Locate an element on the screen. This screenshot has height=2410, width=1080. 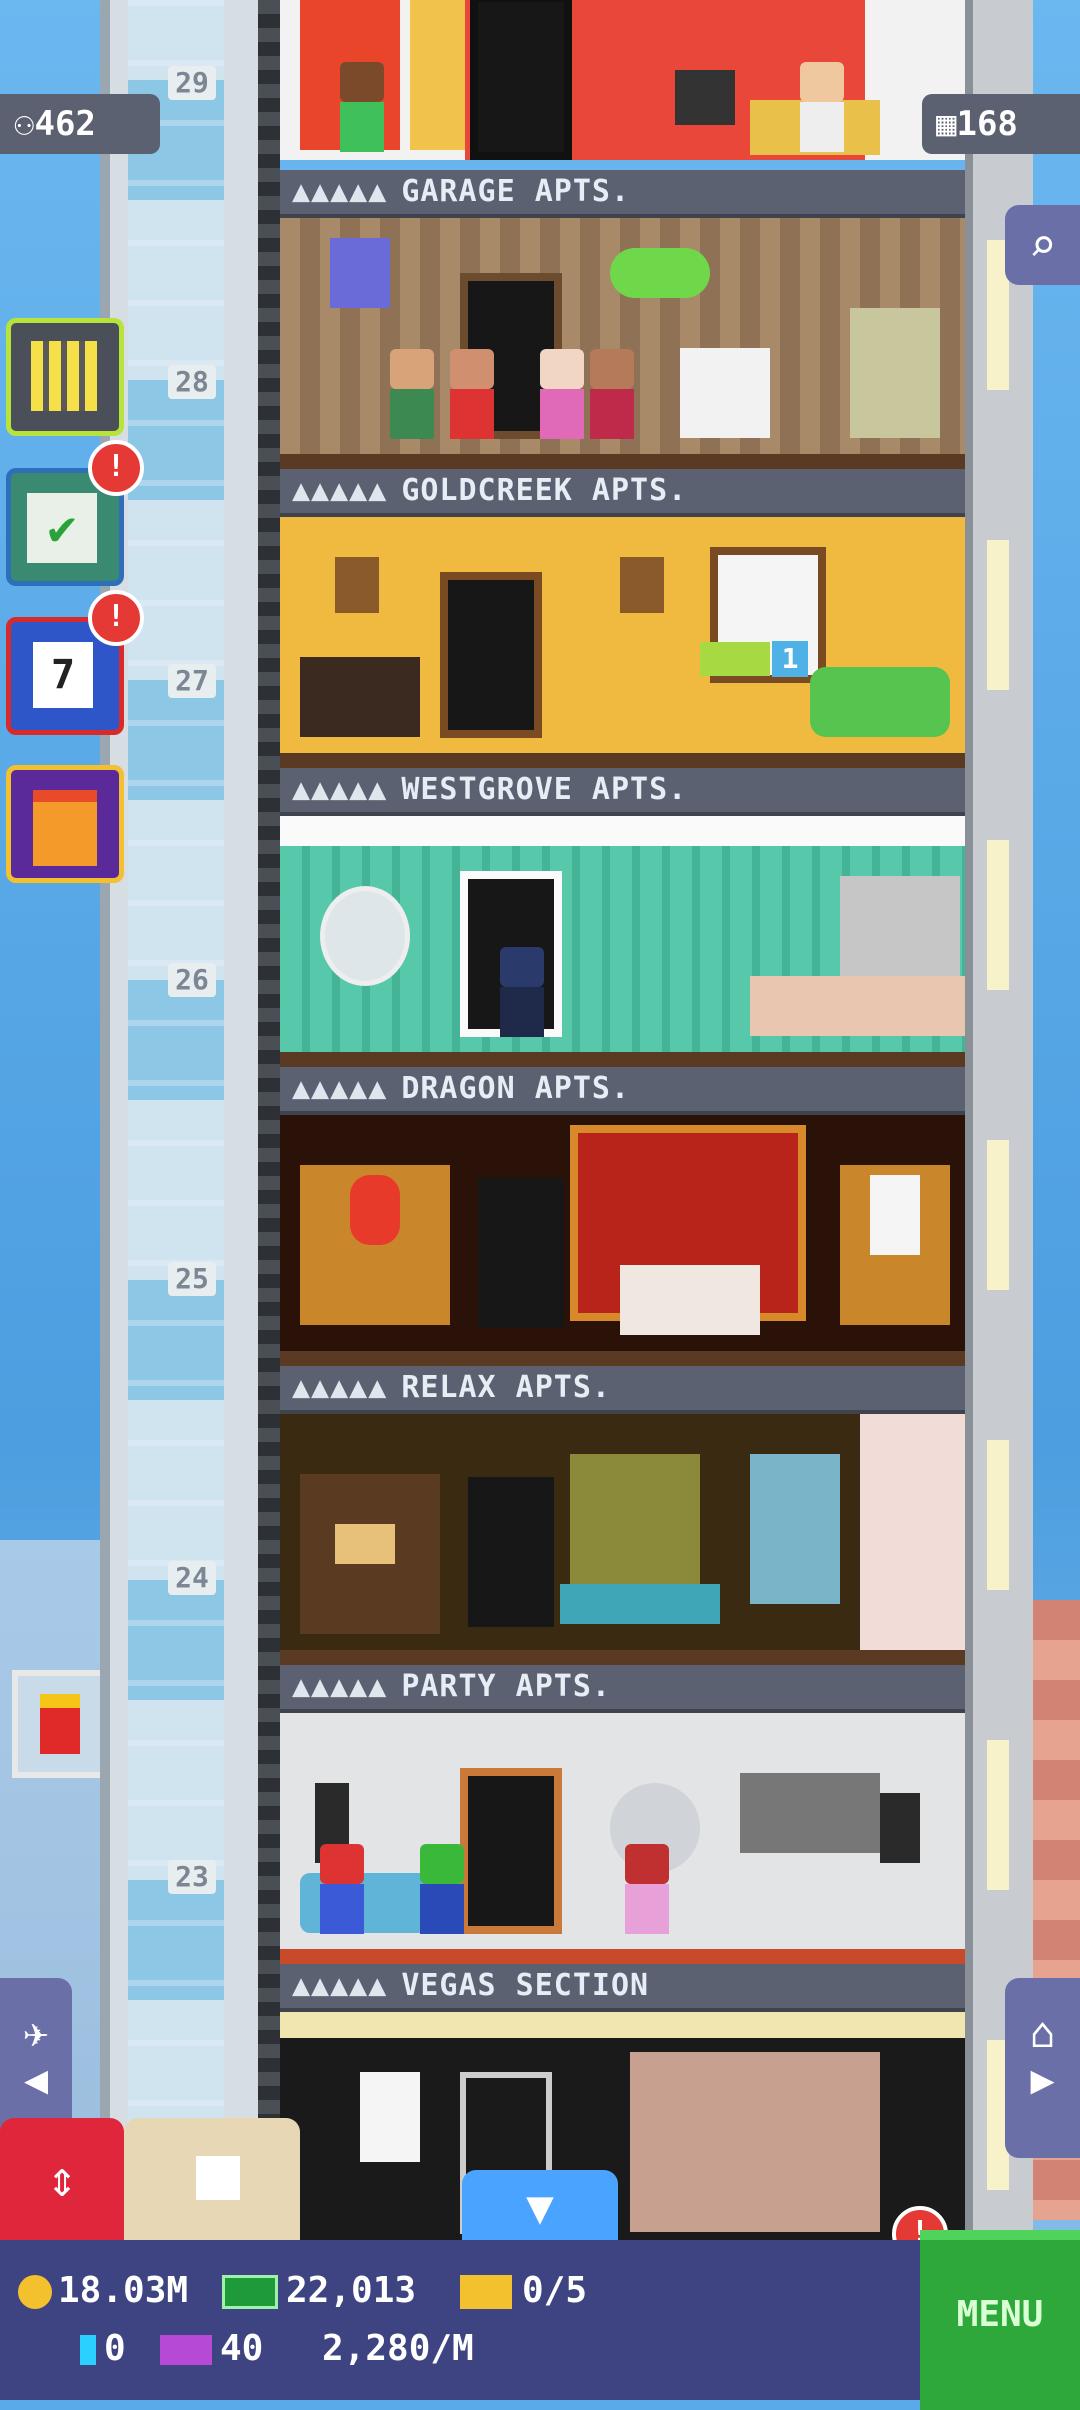
floor-name: WESTGROVE APTS. is located at coordinates (544, 789).